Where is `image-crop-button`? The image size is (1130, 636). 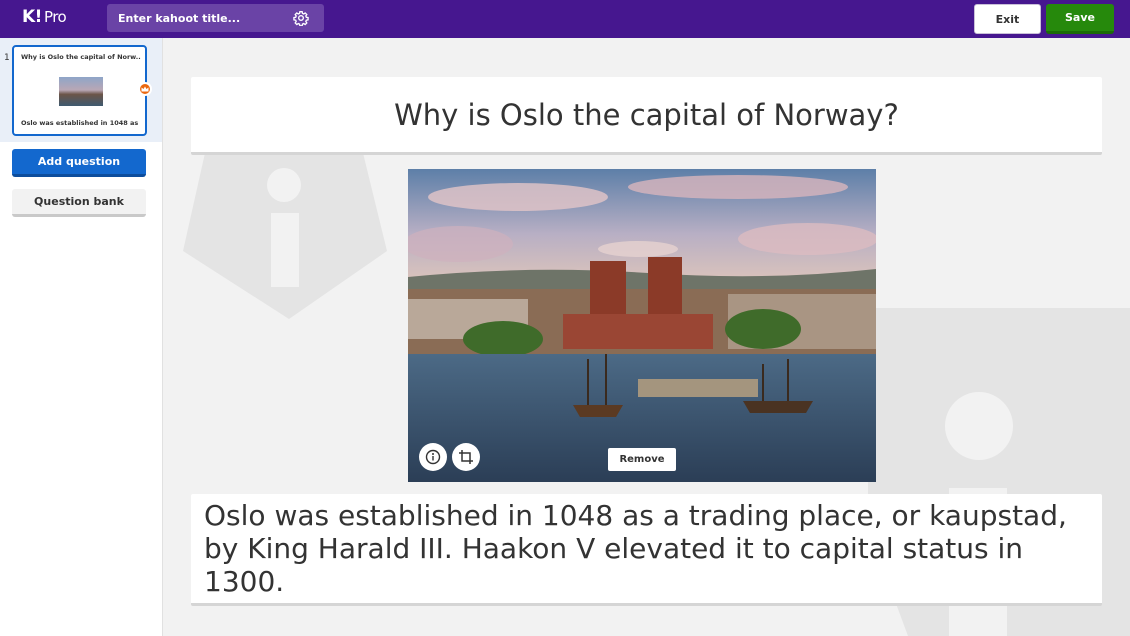
image-crop-button is located at coordinates (466, 457).